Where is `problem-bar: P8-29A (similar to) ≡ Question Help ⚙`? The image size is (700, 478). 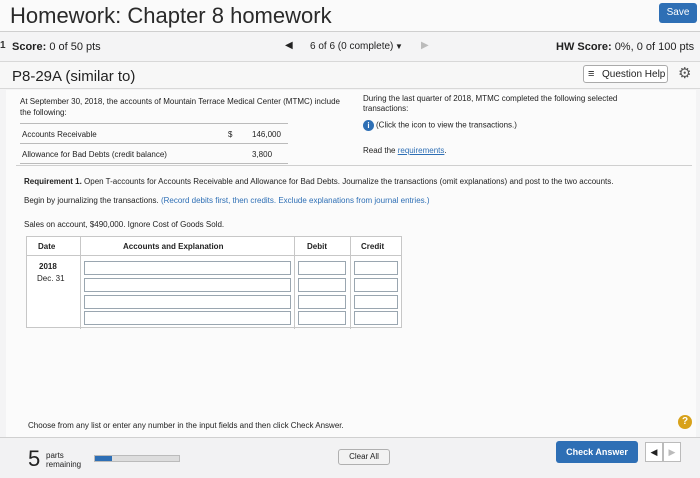 problem-bar: P8-29A (similar to) ≡ Question Help ⚙ is located at coordinates (350, 75).